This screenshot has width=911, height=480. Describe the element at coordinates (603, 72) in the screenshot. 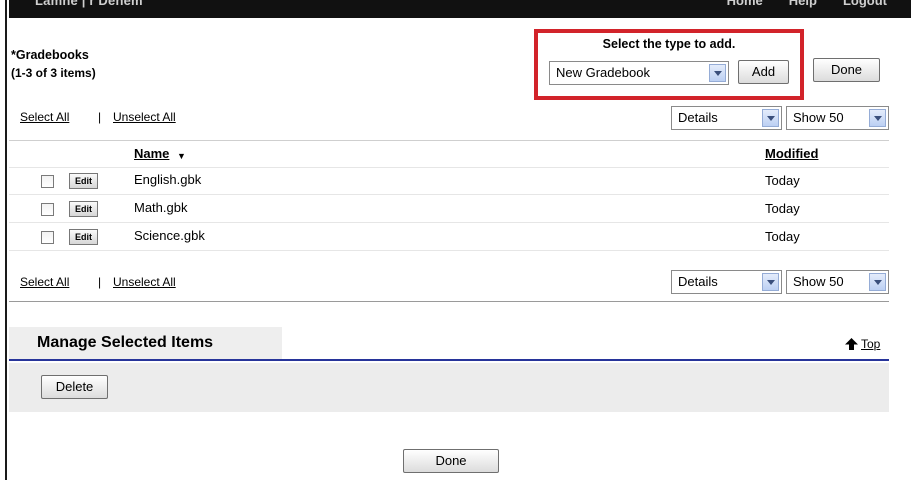

I see `add-type-value: New Gradebook` at that location.